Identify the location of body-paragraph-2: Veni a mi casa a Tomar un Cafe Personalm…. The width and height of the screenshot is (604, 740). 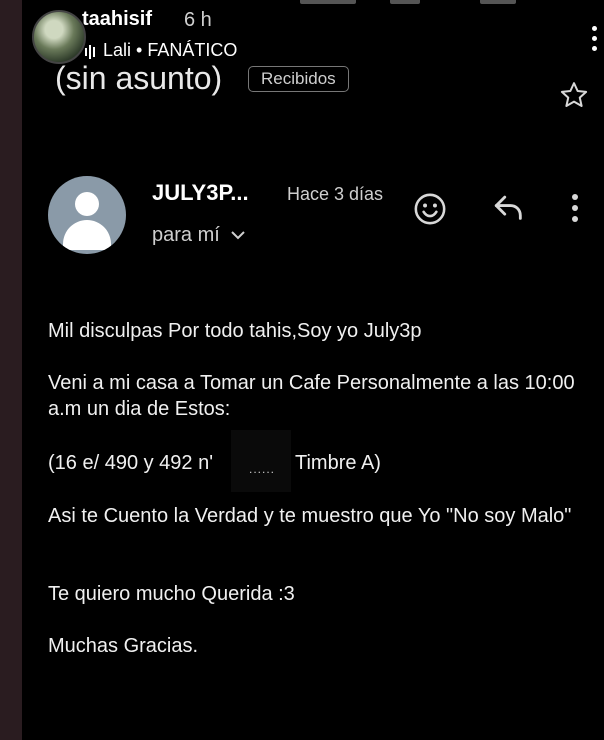
(311, 396).